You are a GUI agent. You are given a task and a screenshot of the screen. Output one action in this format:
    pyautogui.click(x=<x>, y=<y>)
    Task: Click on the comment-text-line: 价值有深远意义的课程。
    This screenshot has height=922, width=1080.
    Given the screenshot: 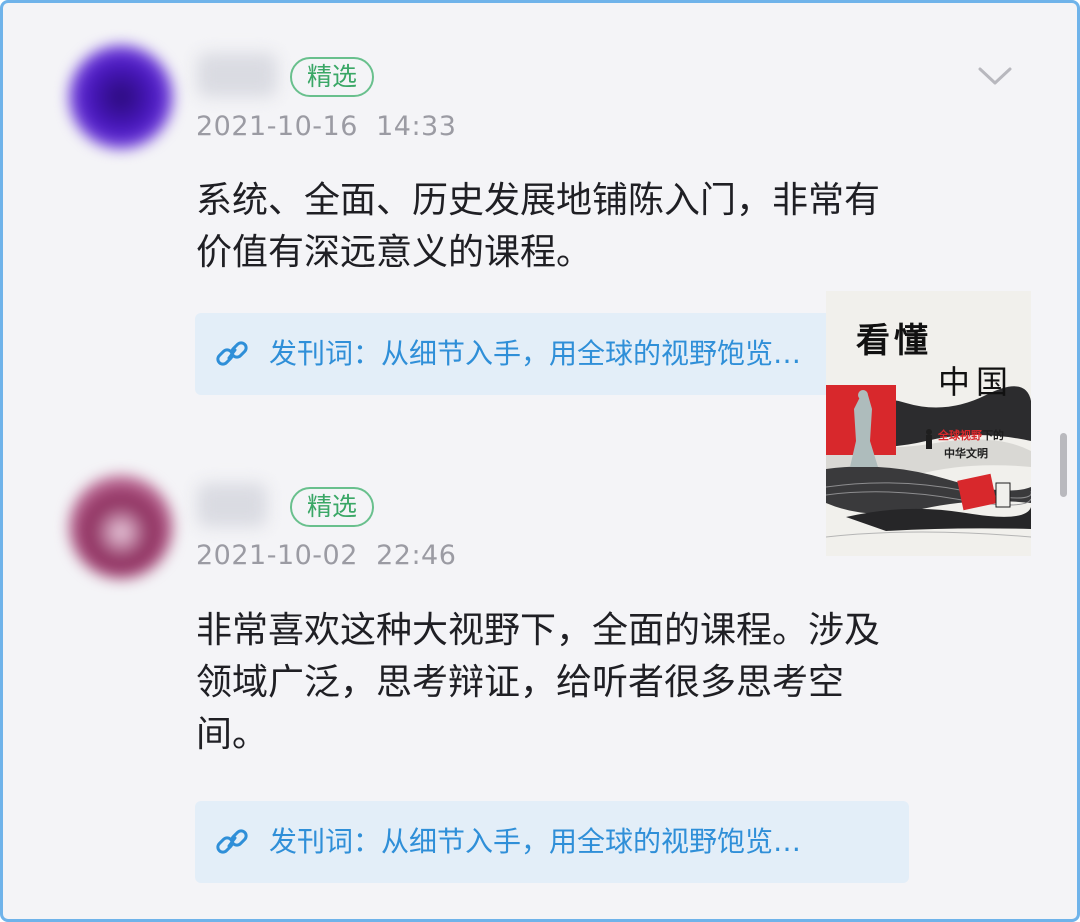 What is the action you would take?
    pyautogui.click(x=394, y=252)
    